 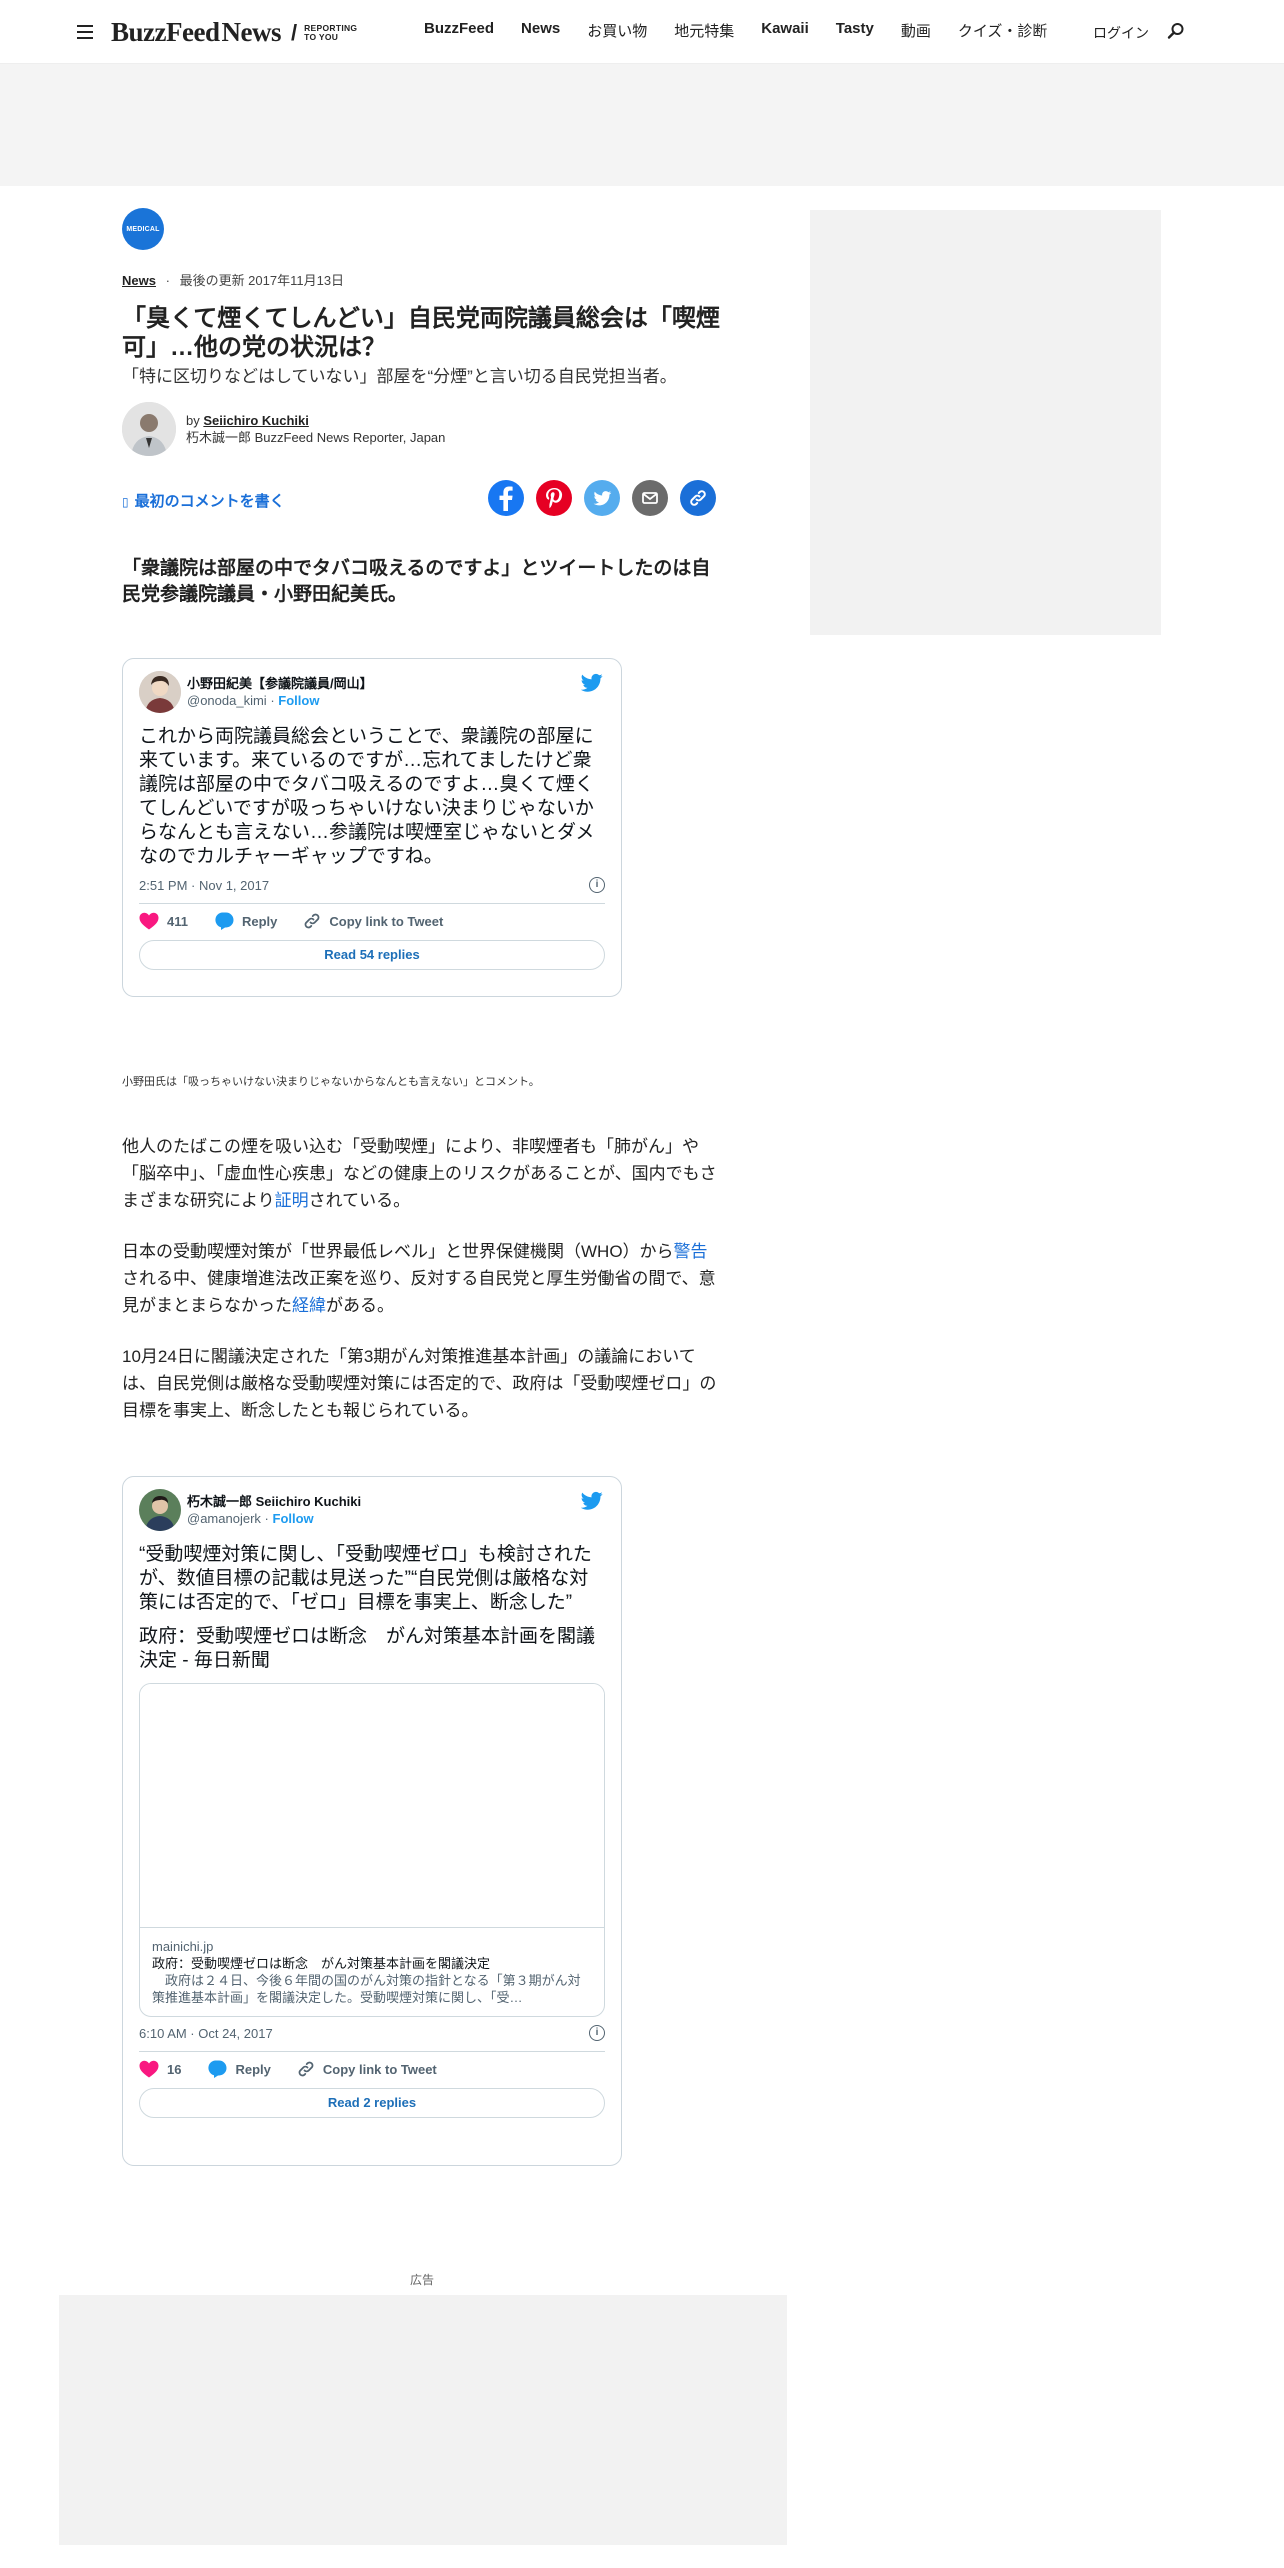 What do you see at coordinates (280, 683) in the screenshot?
I see `tweet-author-name: 小野田紀美【参議院議員/岡山】` at bounding box center [280, 683].